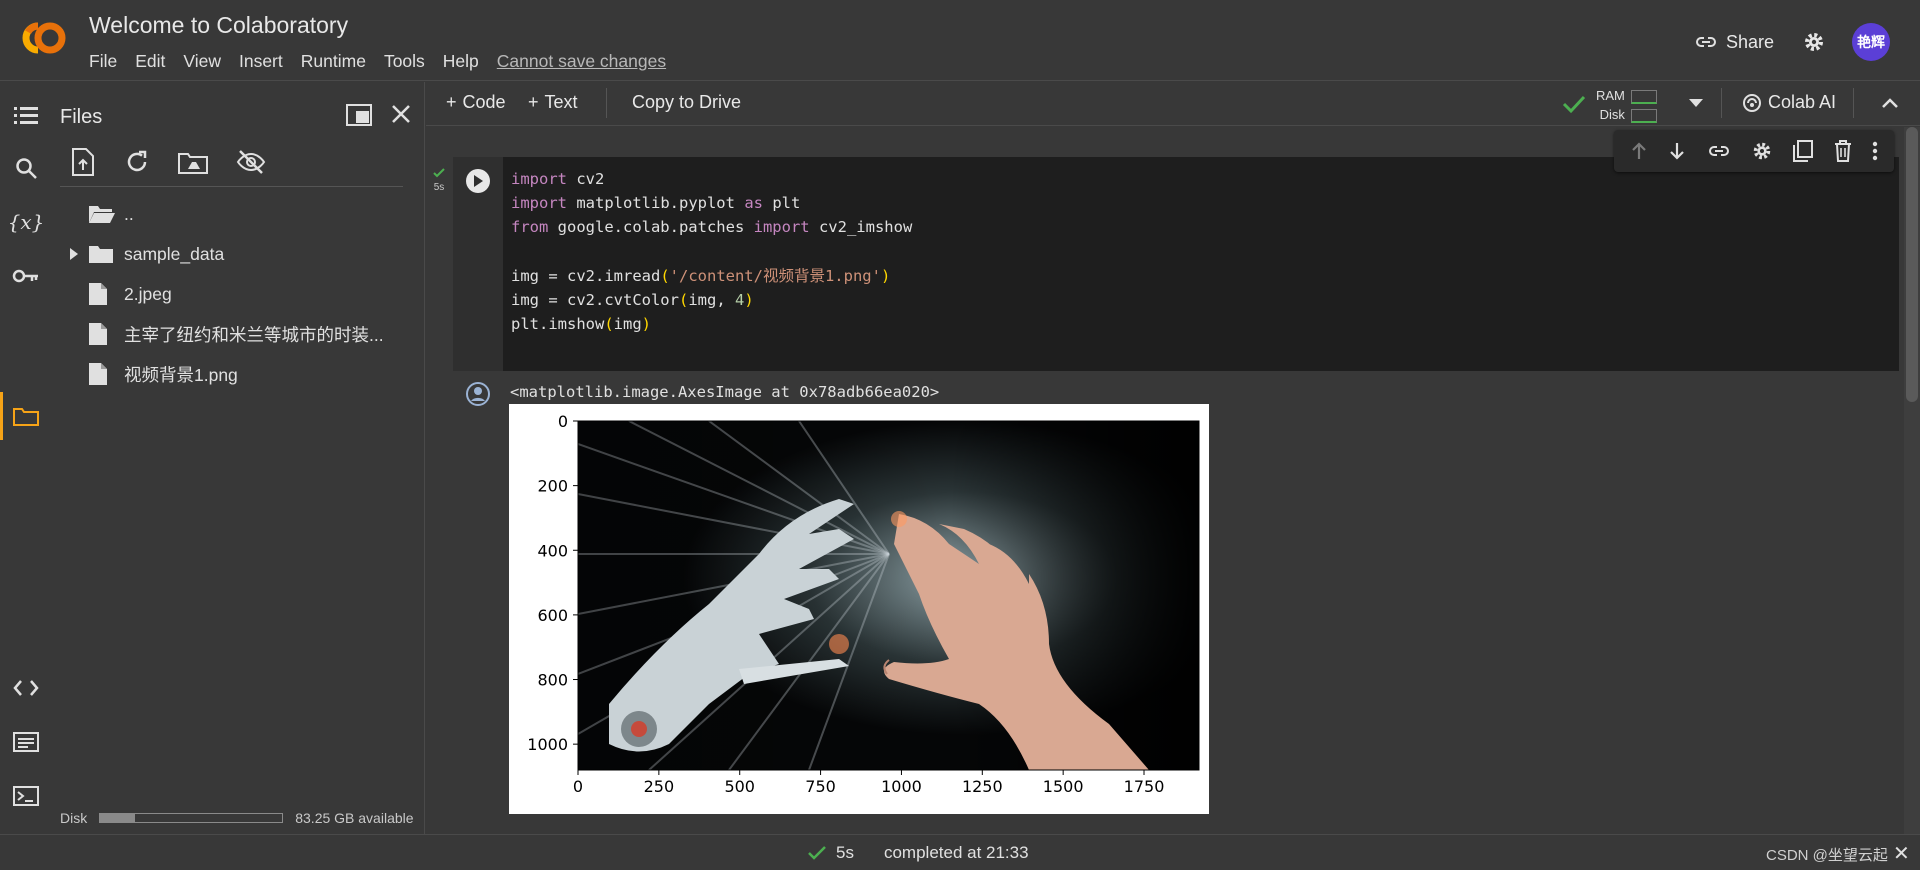 This screenshot has height=870, width=1920. Describe the element at coordinates (359, 115) in the screenshot. I see `open-in-tab-icon` at that location.